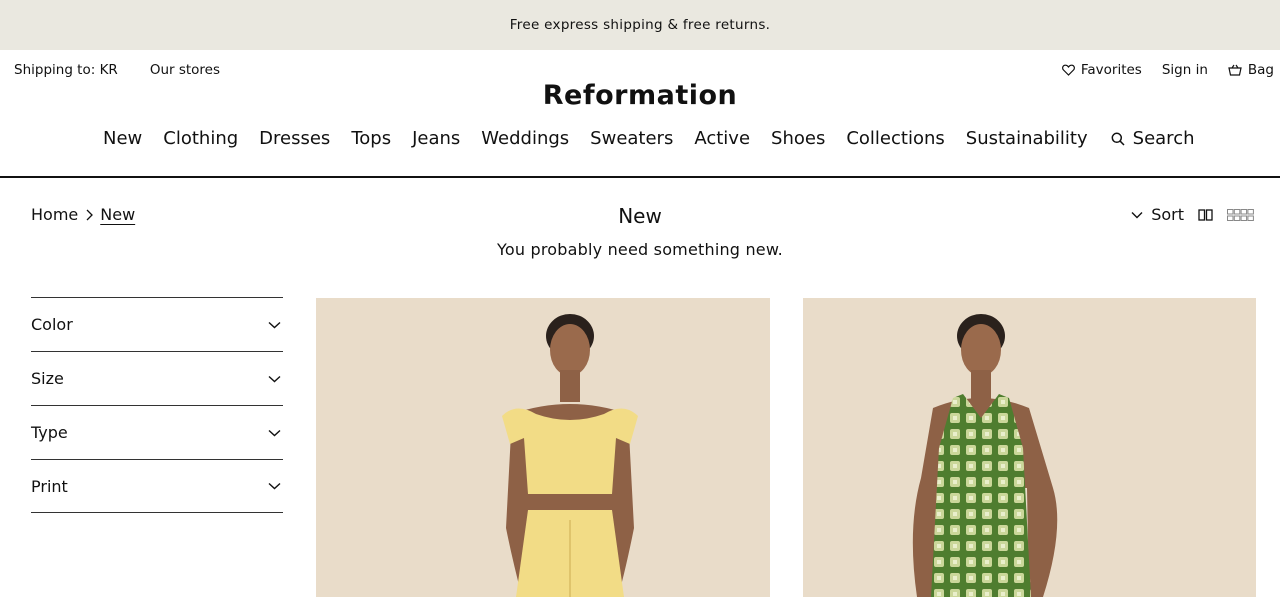  What do you see at coordinates (640, 177) in the screenshot?
I see `nav-divider` at bounding box center [640, 177].